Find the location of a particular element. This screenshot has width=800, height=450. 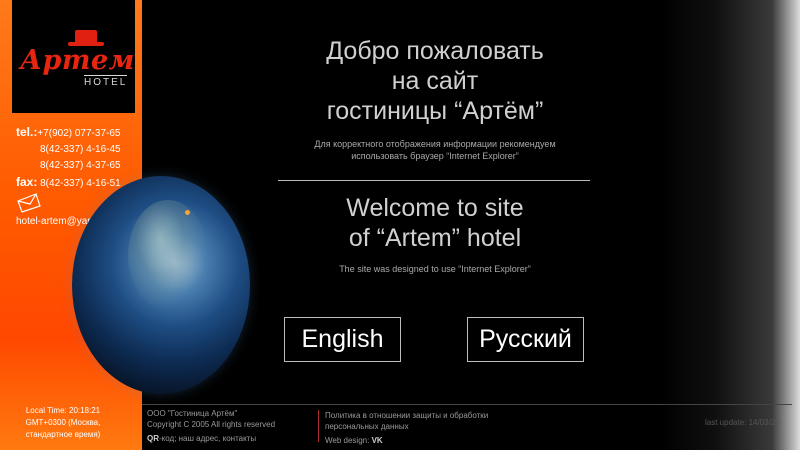

local-time-zone: GMT+0300 (Москва, is located at coordinates (63, 422).